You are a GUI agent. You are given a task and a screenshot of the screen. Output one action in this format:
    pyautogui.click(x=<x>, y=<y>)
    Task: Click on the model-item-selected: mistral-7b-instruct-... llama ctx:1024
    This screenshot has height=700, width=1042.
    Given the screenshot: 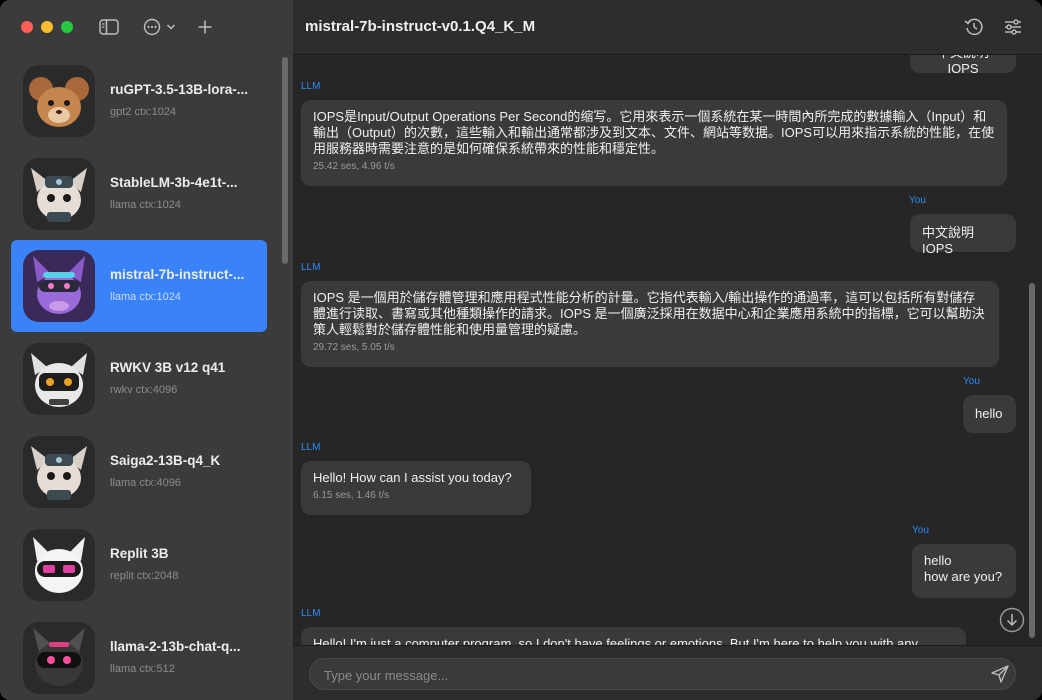 What is the action you would take?
    pyautogui.click(x=139, y=286)
    